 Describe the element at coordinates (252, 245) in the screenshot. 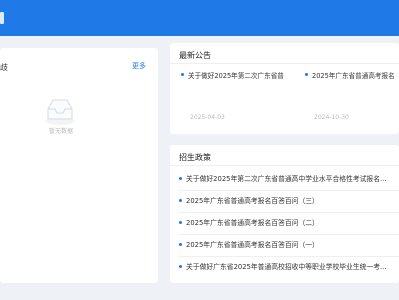

I see `policy-title: 2025年广东省普通高考报名百答百问（一）` at that location.